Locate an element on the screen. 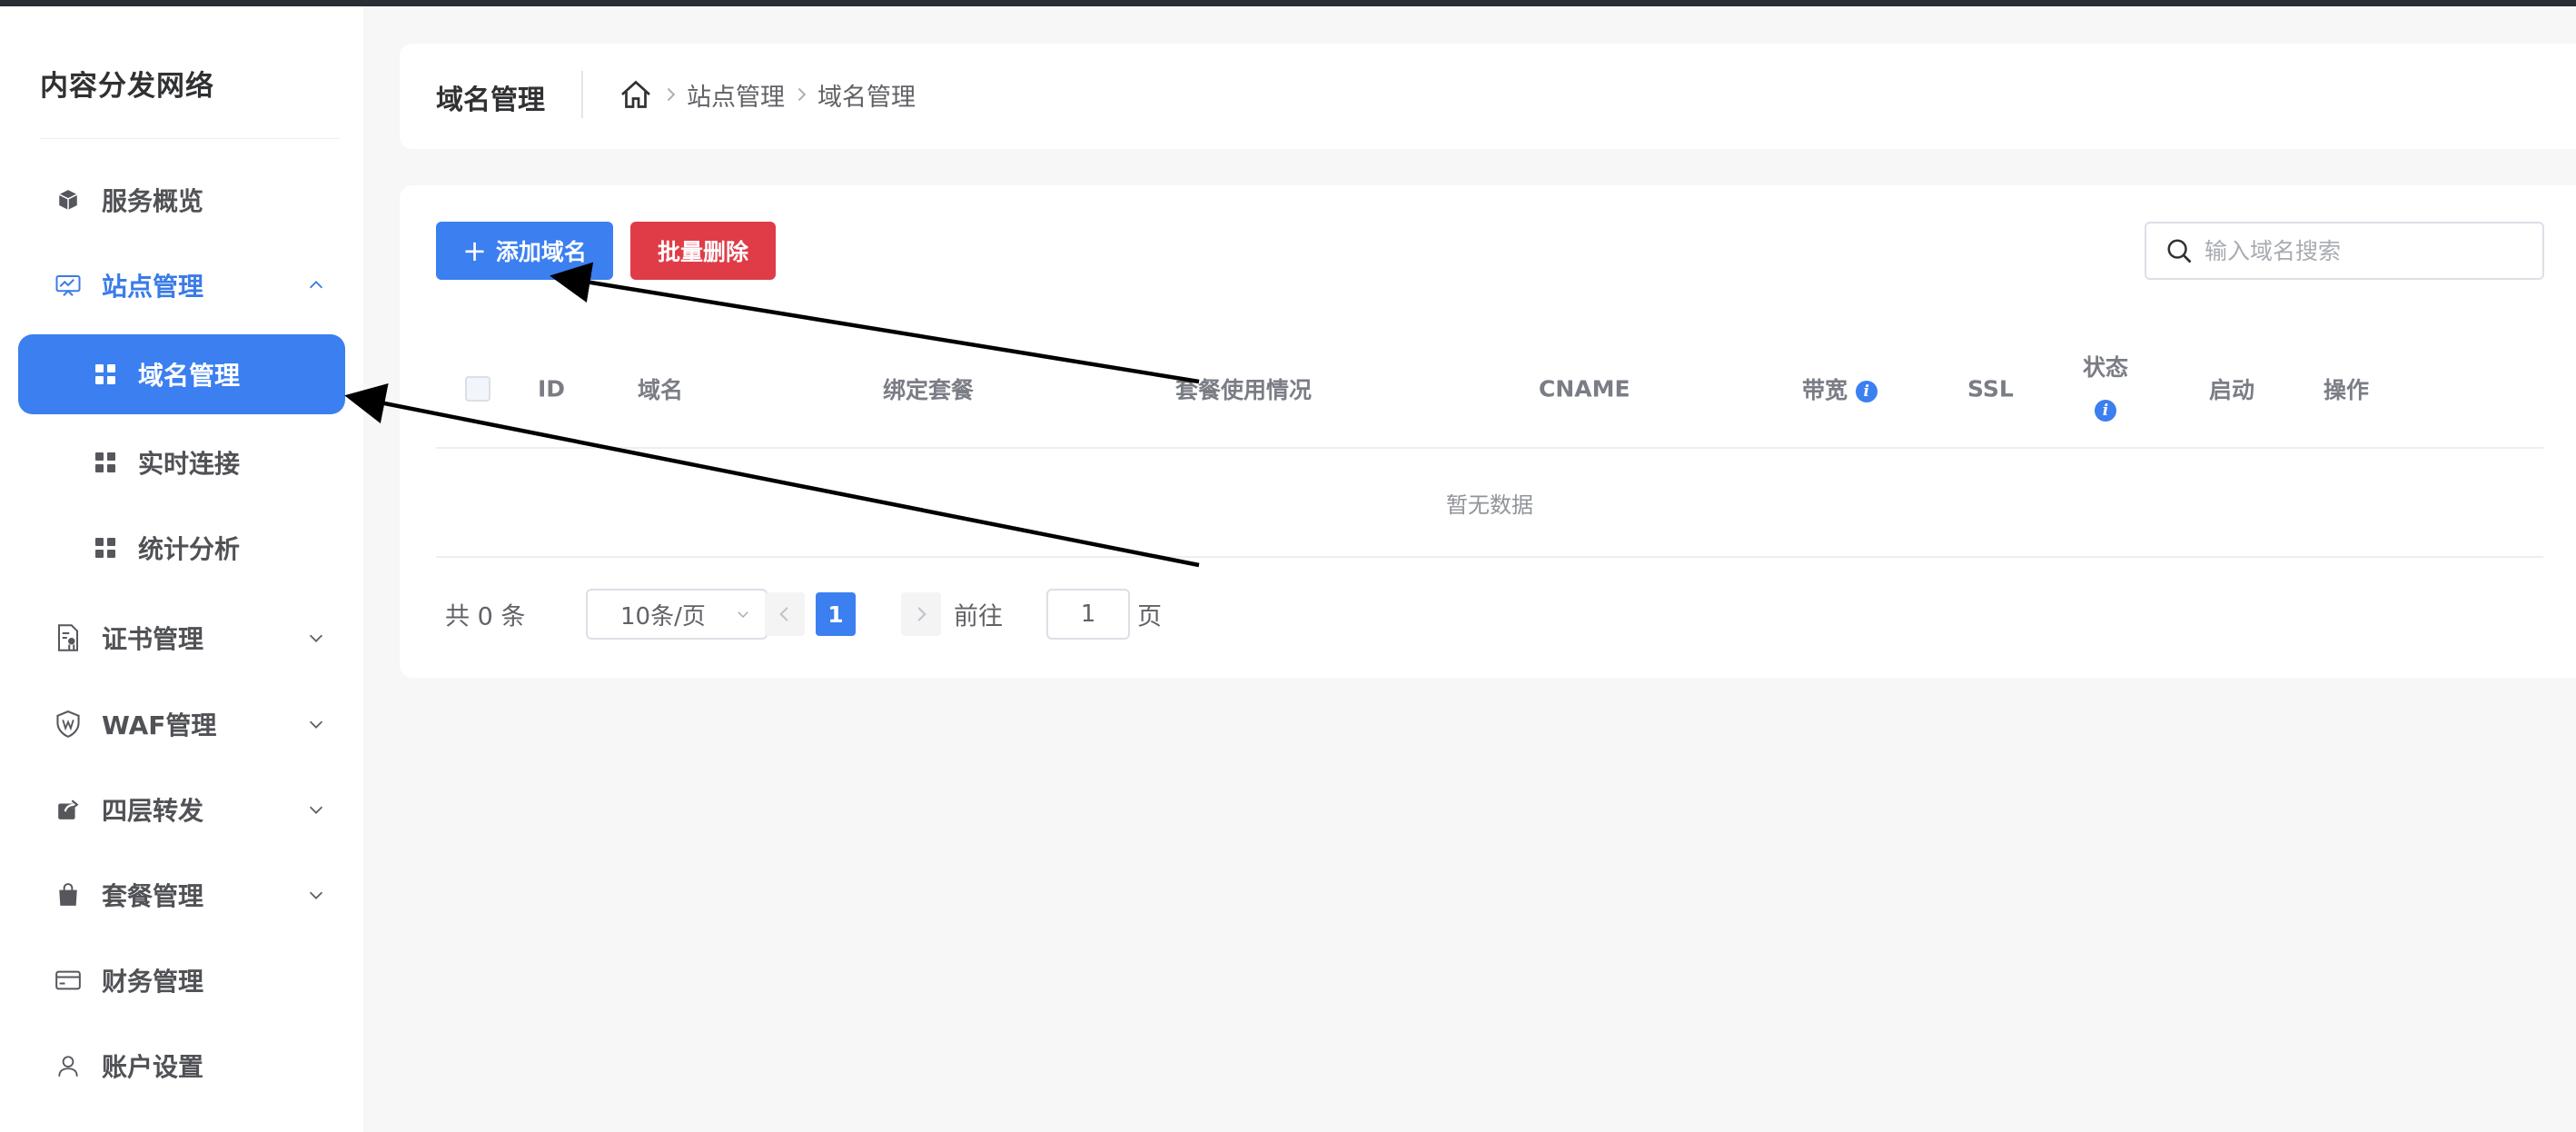 This screenshot has height=1132, width=2576. goto-label: 前往 is located at coordinates (978, 616).